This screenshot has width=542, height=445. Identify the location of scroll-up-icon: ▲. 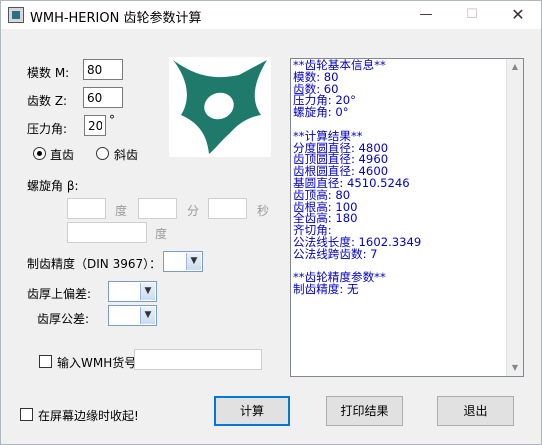
(515, 67).